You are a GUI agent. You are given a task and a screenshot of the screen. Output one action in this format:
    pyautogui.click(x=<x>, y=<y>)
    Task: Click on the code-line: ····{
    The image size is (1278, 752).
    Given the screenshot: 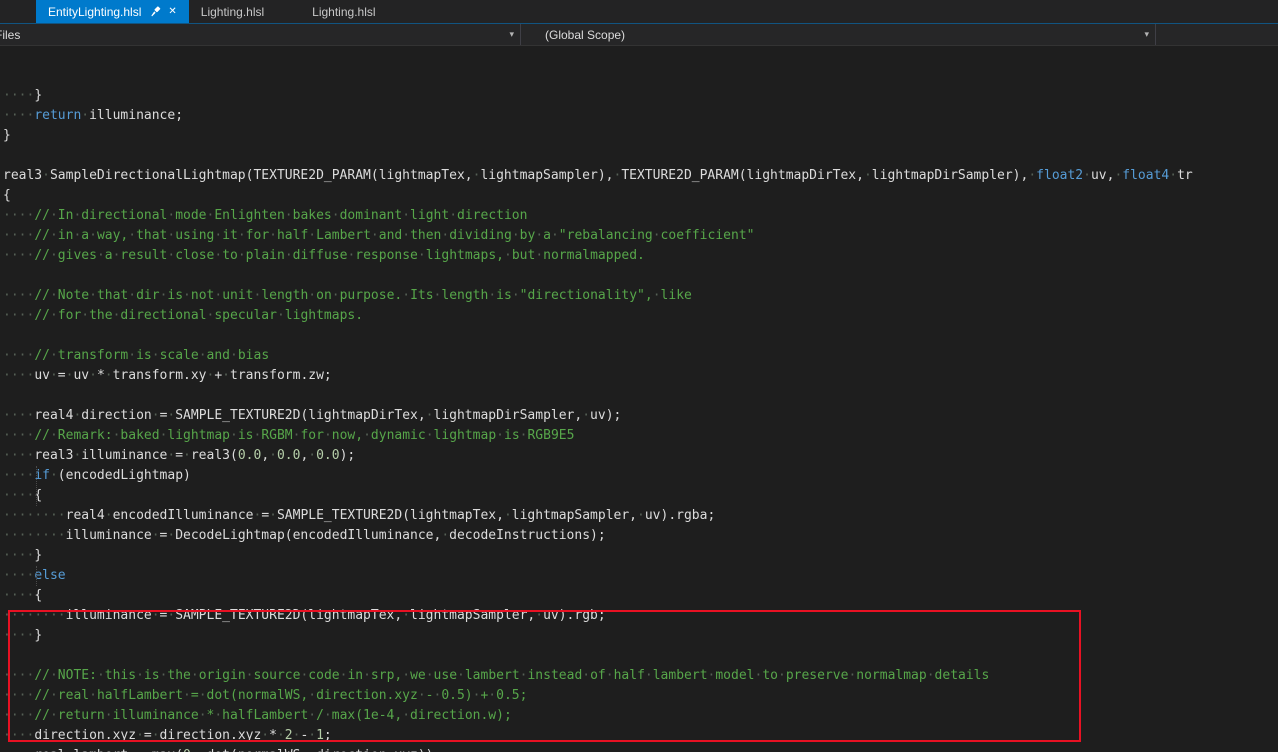 What is the action you would take?
    pyautogui.click(x=23, y=595)
    